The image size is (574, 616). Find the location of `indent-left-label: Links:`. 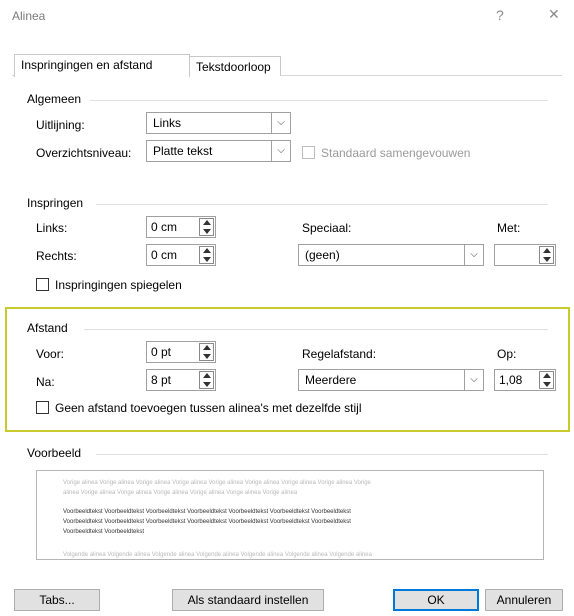

indent-left-label: Links: is located at coordinates (52, 228).